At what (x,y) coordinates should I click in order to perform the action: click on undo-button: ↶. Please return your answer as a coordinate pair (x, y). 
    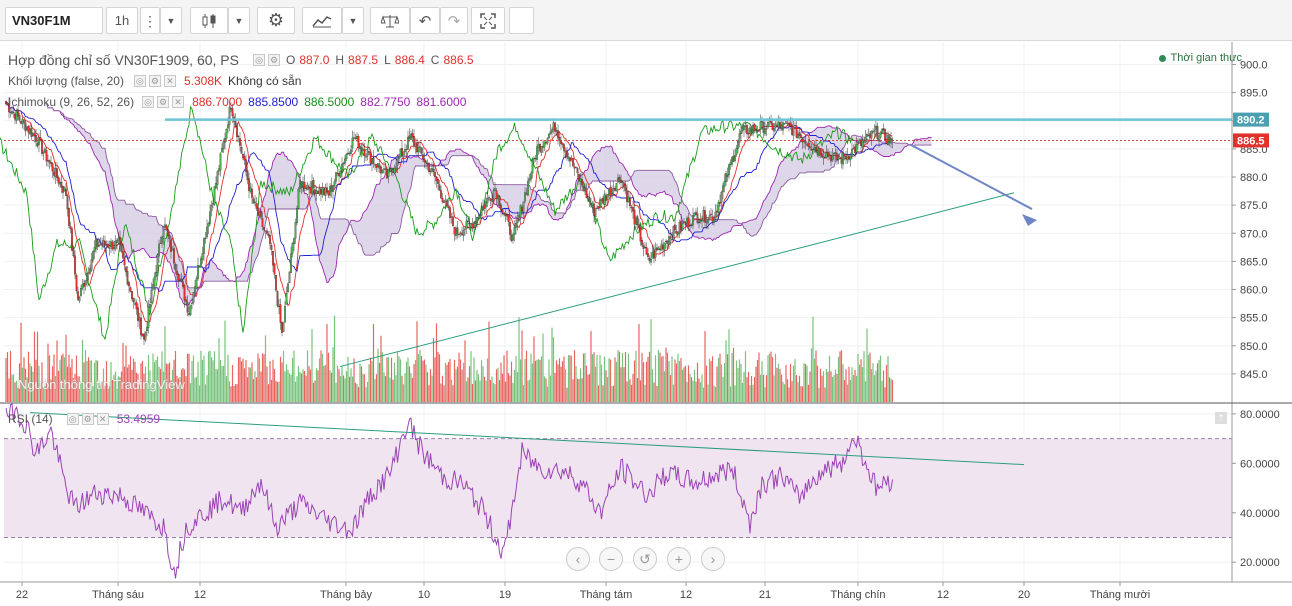
    Looking at the image, I should click on (425, 20).